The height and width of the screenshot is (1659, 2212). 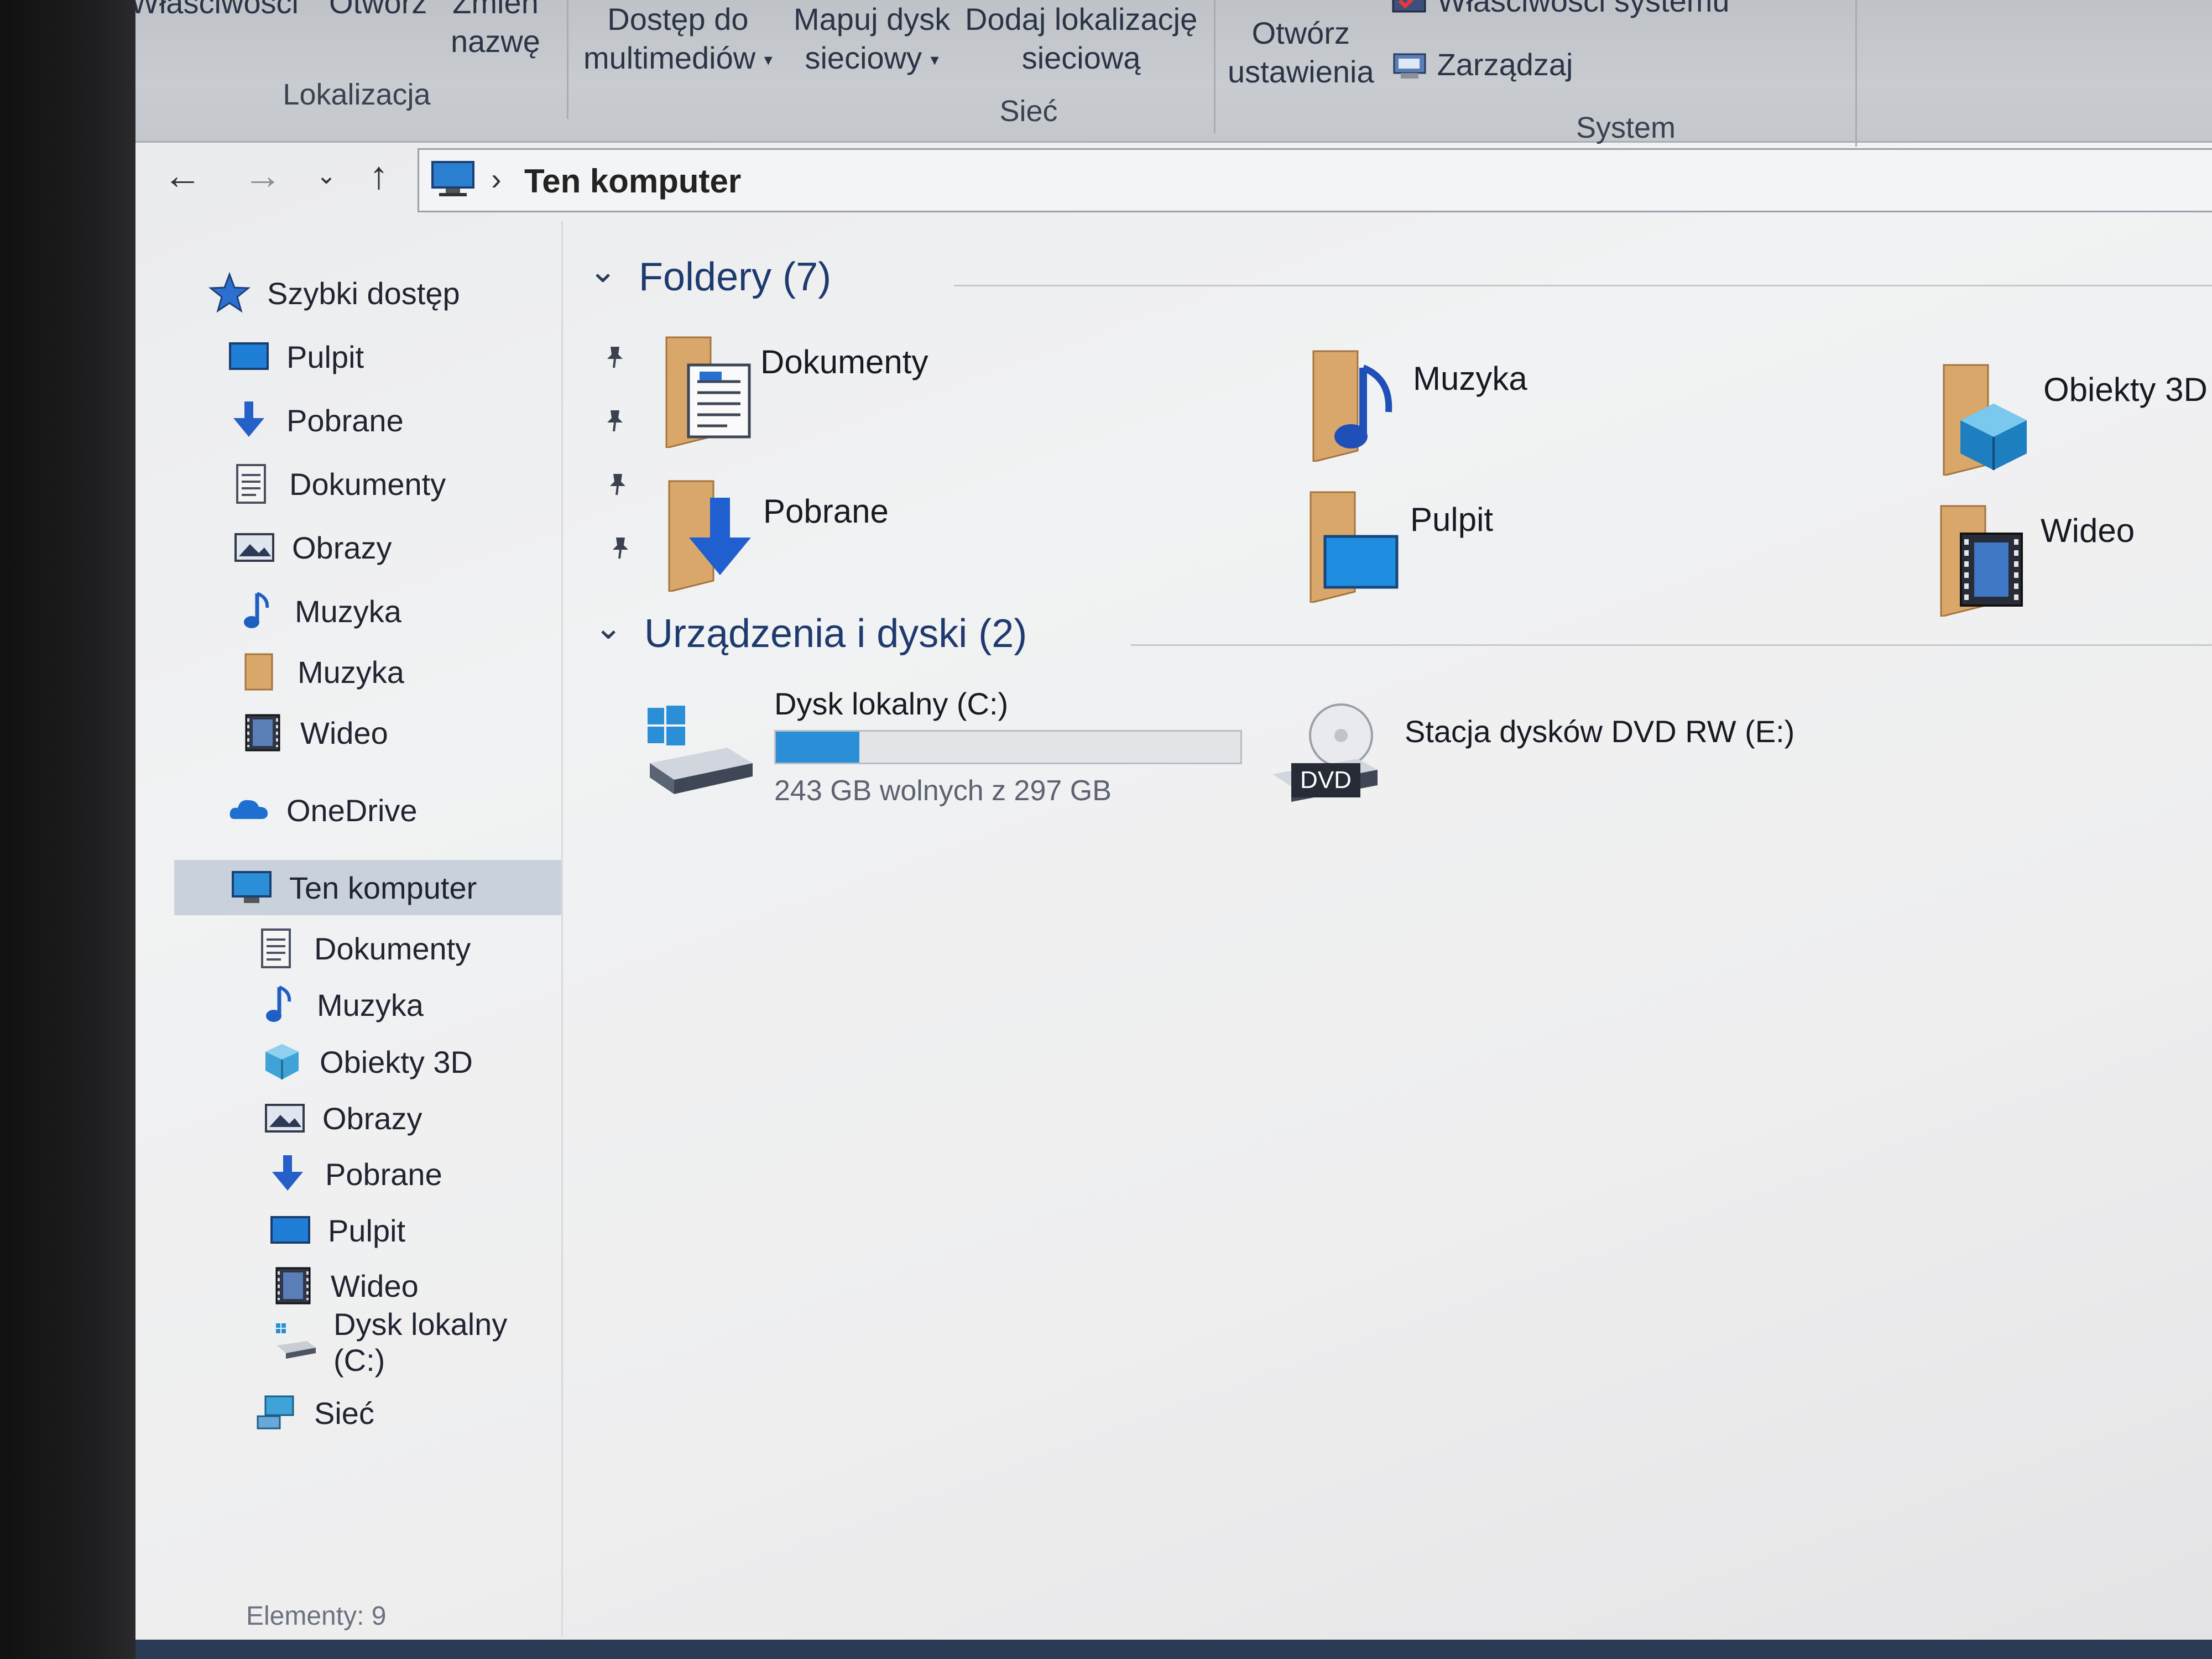 What do you see at coordinates (1082, 19) in the screenshot?
I see `add-location-label-line1: Dodaj lokalizację` at bounding box center [1082, 19].